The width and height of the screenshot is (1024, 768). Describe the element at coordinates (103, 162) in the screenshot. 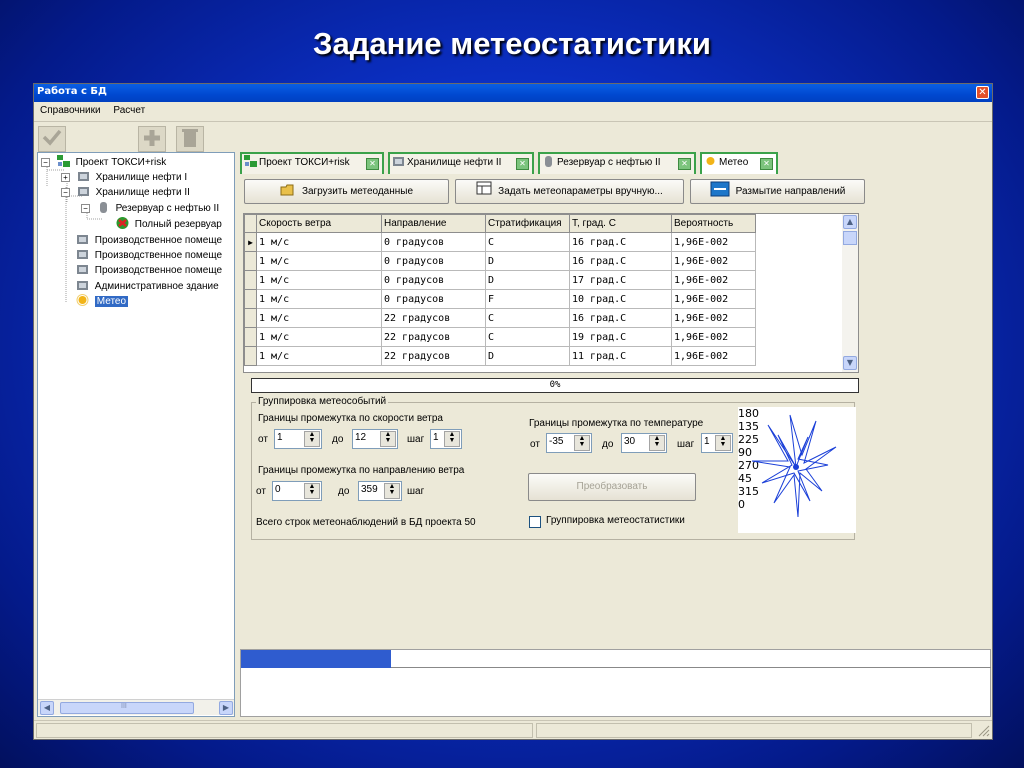

I see `tree-node-project: − Проект ТОКСИ+risk` at that location.